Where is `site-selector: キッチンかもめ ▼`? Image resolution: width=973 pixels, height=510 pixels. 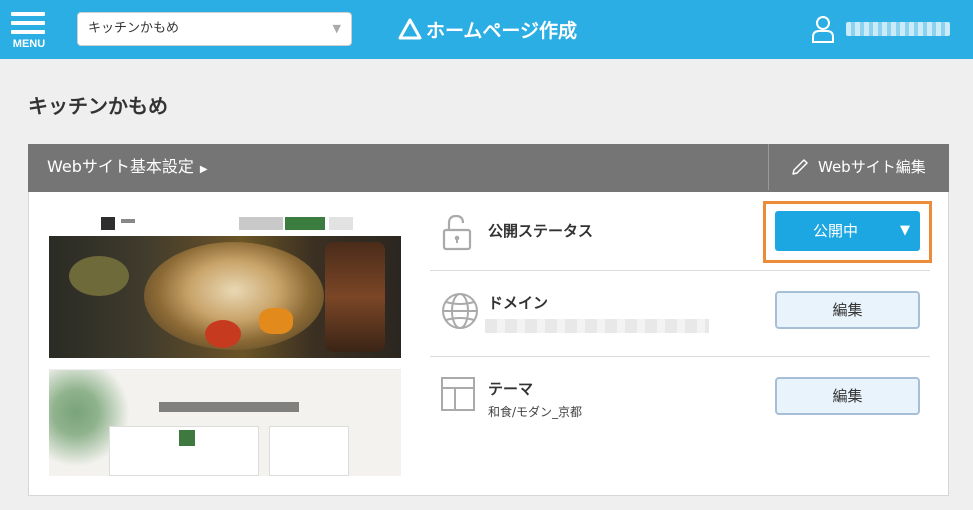
site-selector: キッチンかもめ ▼ is located at coordinates (214, 29).